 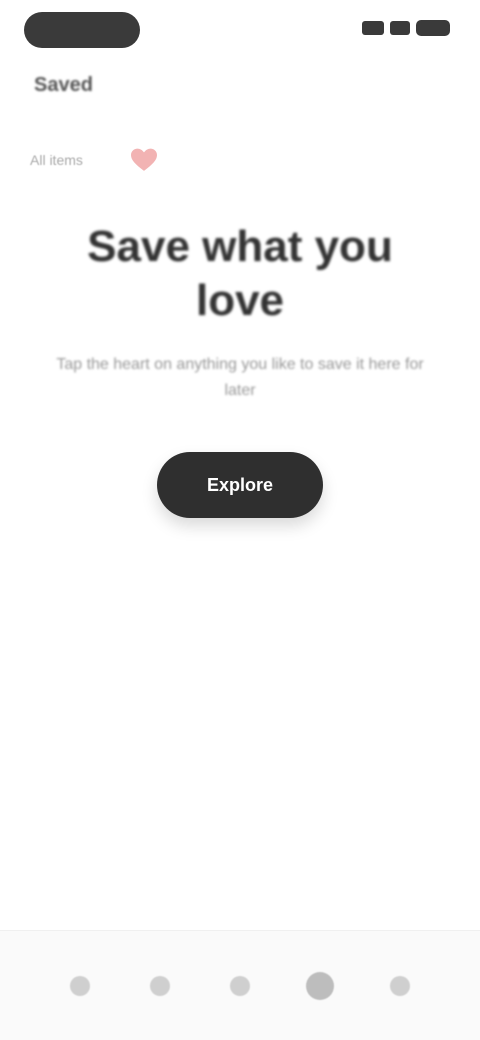 I want to click on nav-profile, so click(x=400, y=986).